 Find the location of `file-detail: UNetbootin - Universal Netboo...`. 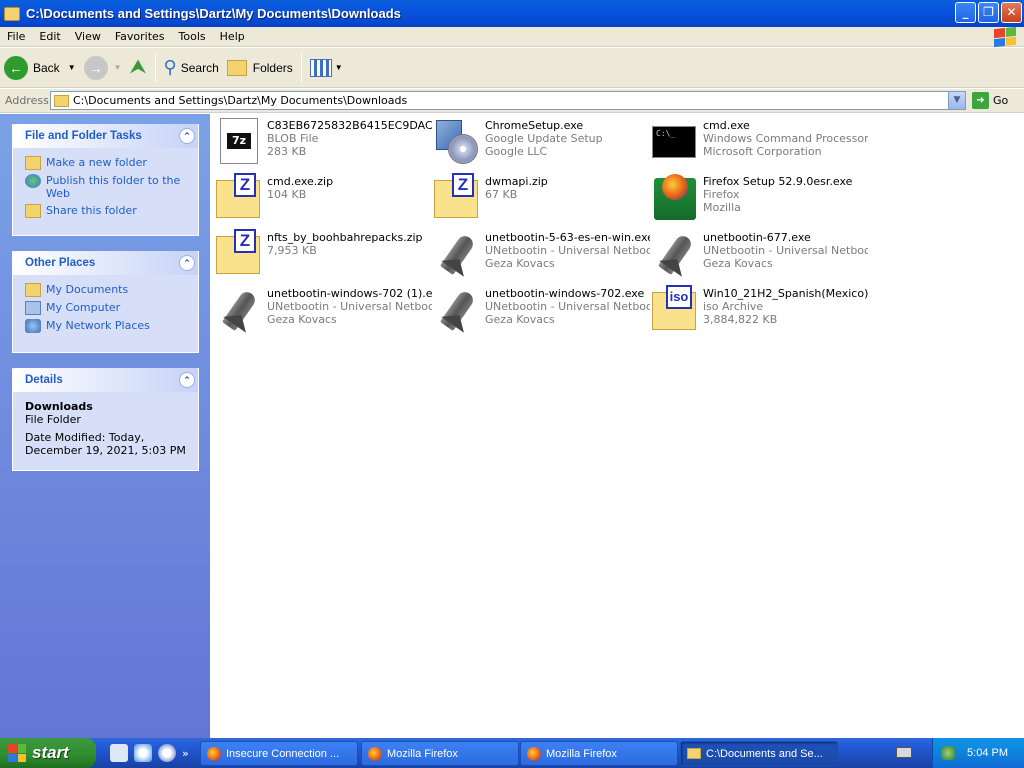

file-detail: UNetbootin - Universal Netboo... is located at coordinates (567, 306).